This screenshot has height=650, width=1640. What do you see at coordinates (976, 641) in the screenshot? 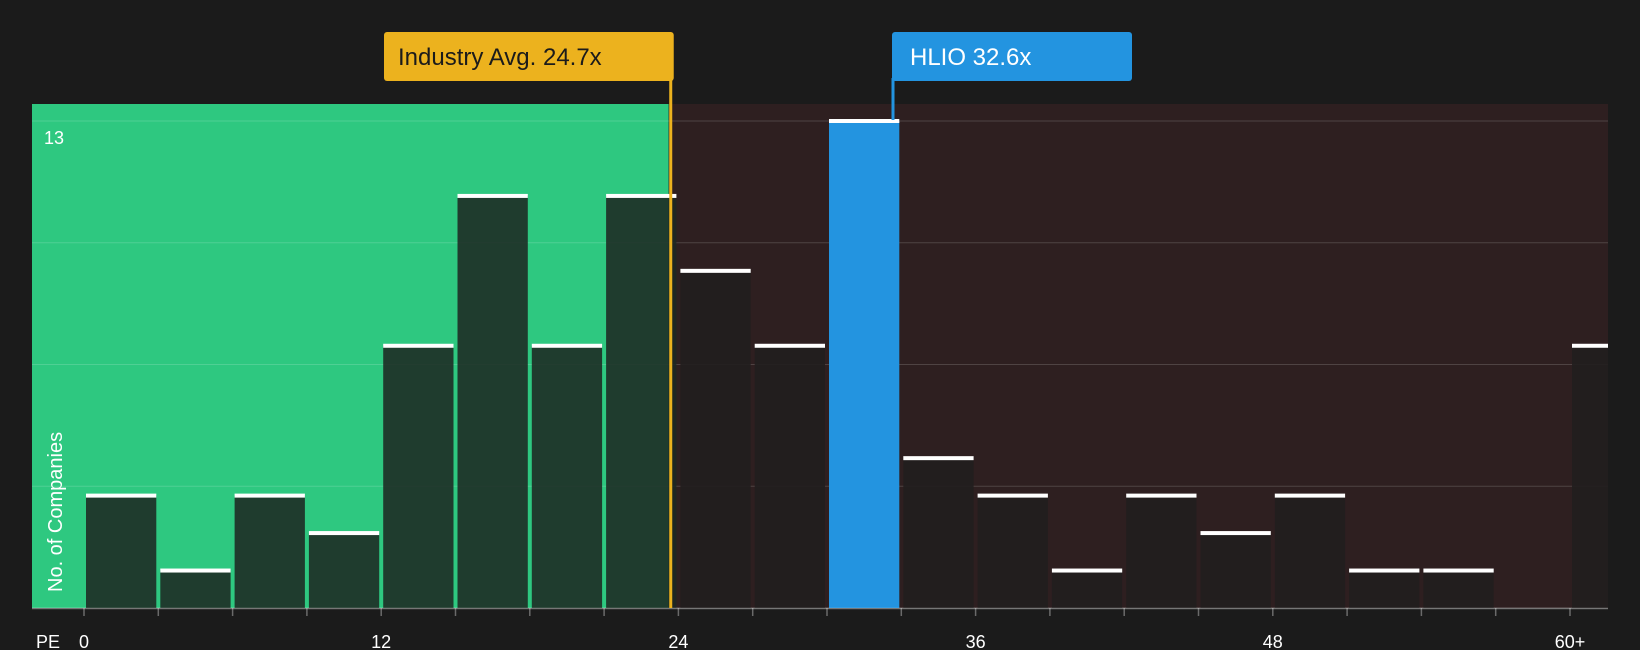
I see `x-tick-label-36: 36` at bounding box center [976, 641].